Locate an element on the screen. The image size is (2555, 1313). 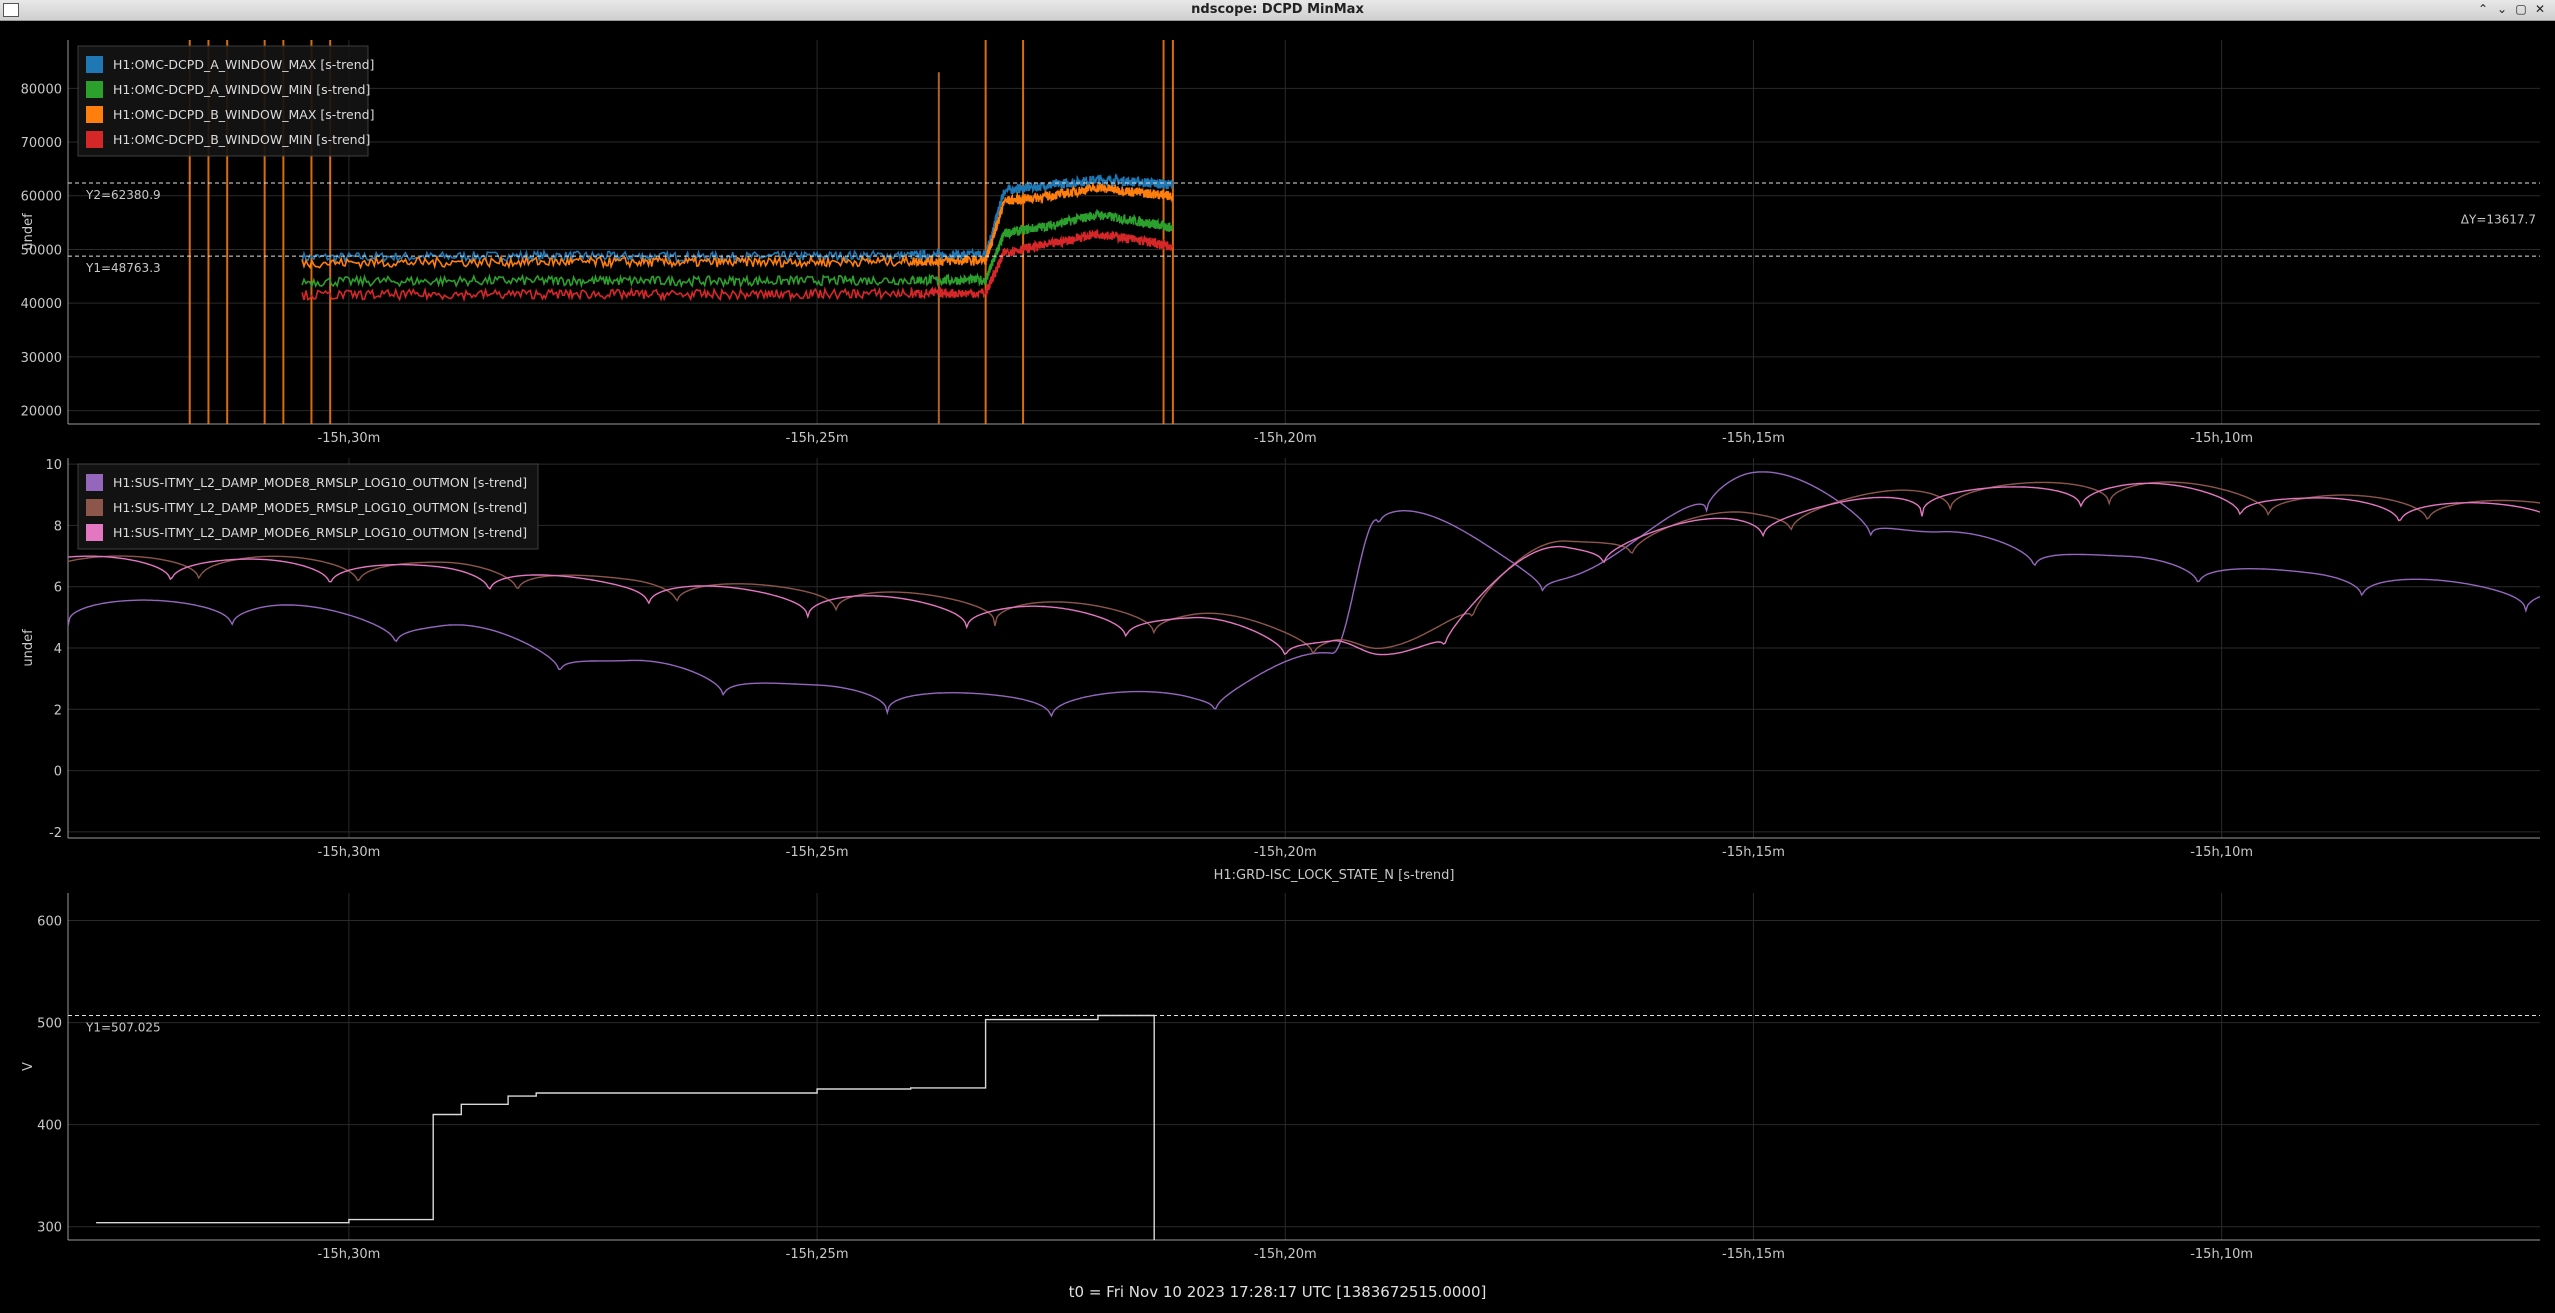
legend-label: H1:OMC-DCPD_A_WINDOW_MAX [s-trend] is located at coordinates (243, 64).